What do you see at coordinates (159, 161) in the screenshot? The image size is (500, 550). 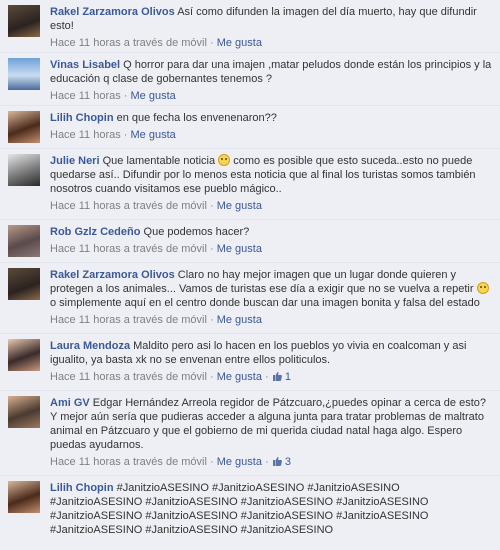 I see `comment-text: Que lamentable noticia` at bounding box center [159, 161].